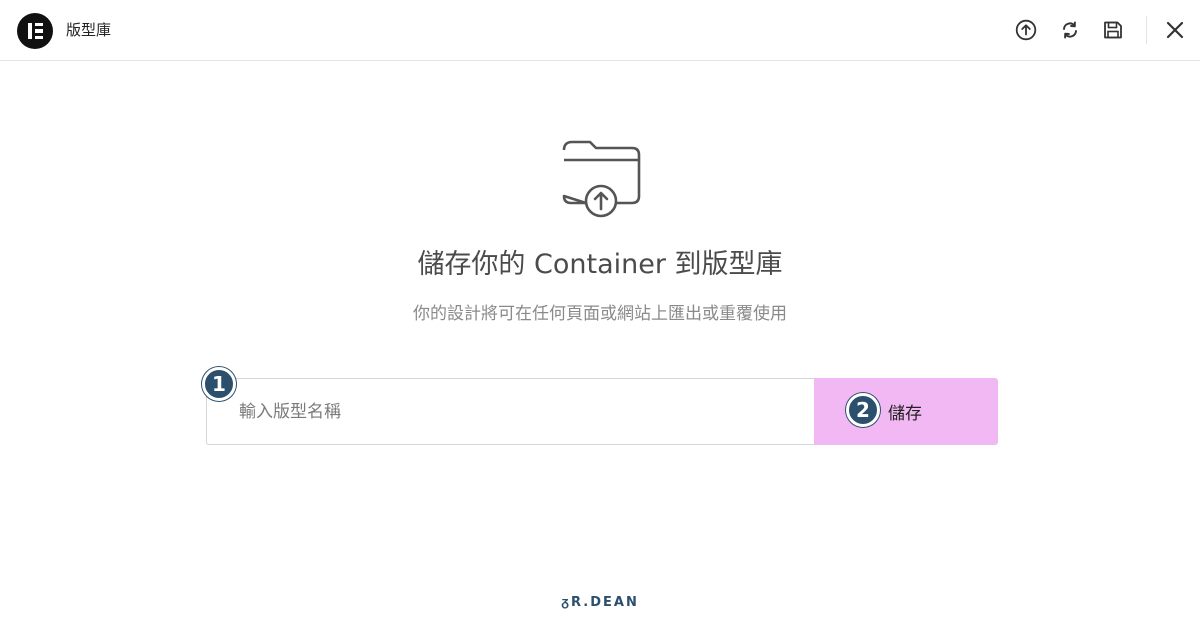  Describe the element at coordinates (1113, 30) in the screenshot. I see `save-icon` at that location.